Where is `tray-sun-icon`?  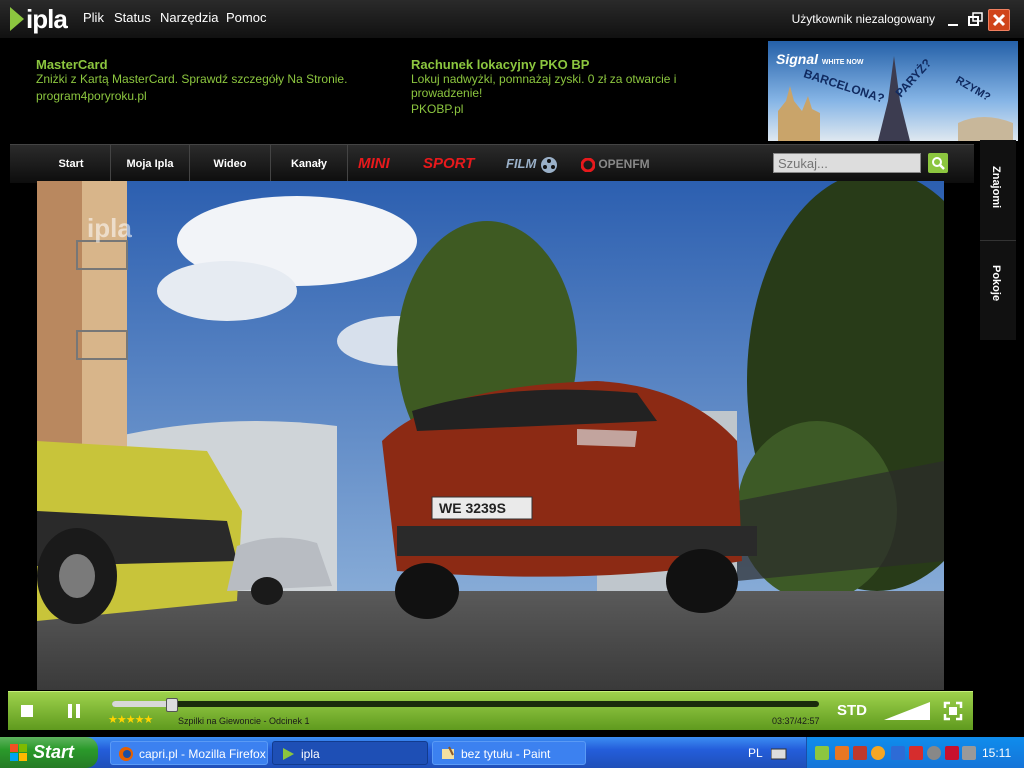
tray-sun-icon is located at coordinates (878, 753).